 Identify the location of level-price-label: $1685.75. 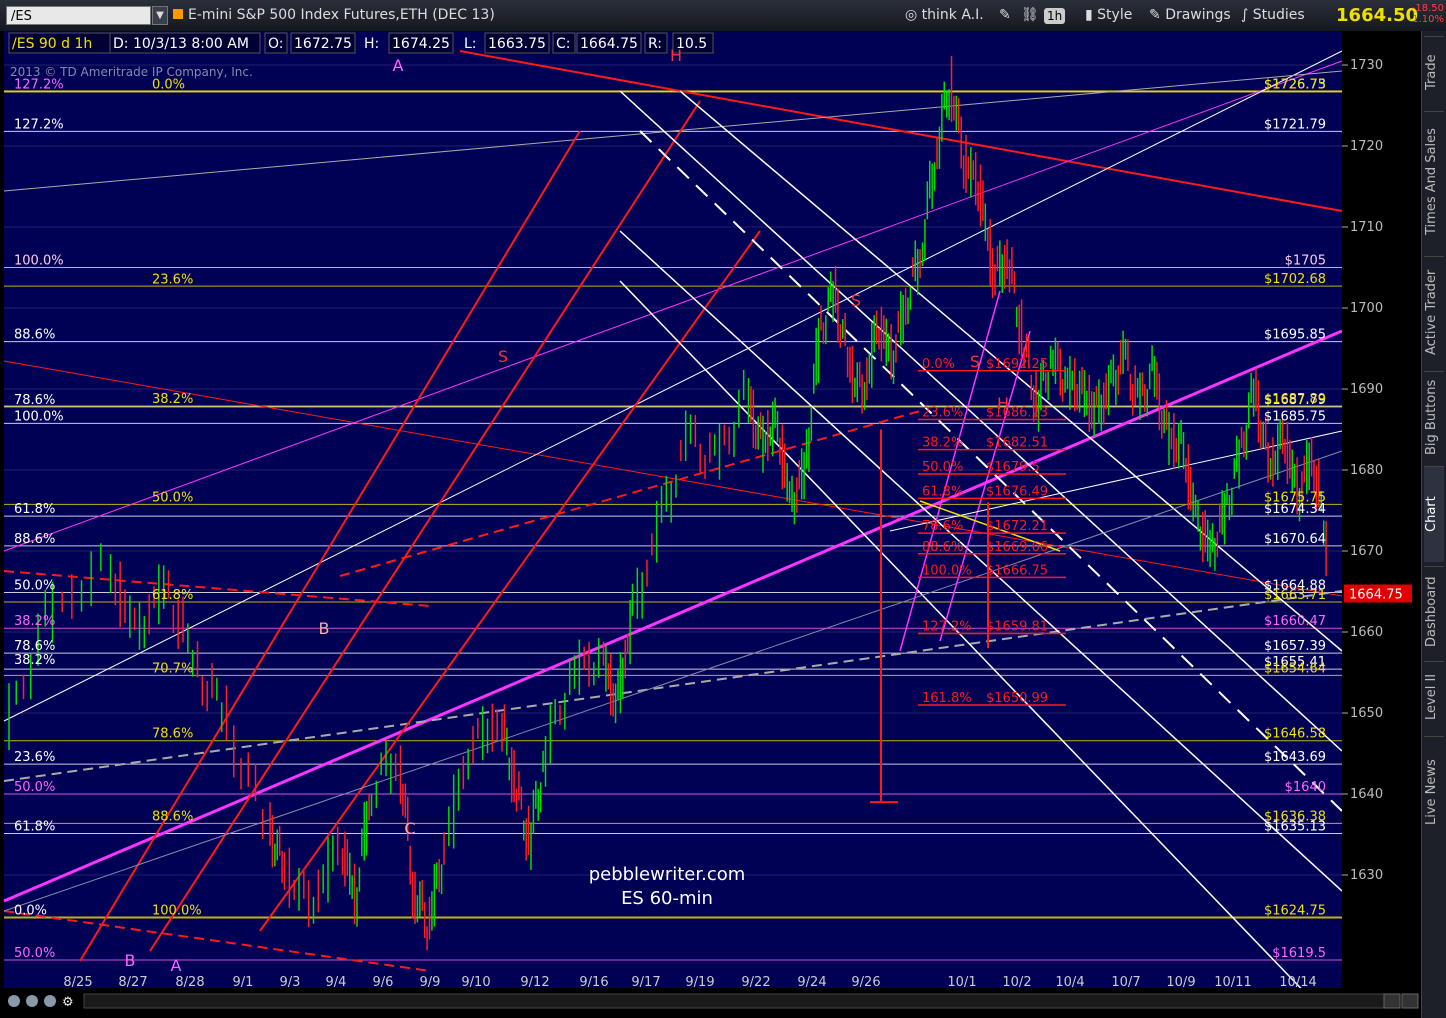
(1295, 416).